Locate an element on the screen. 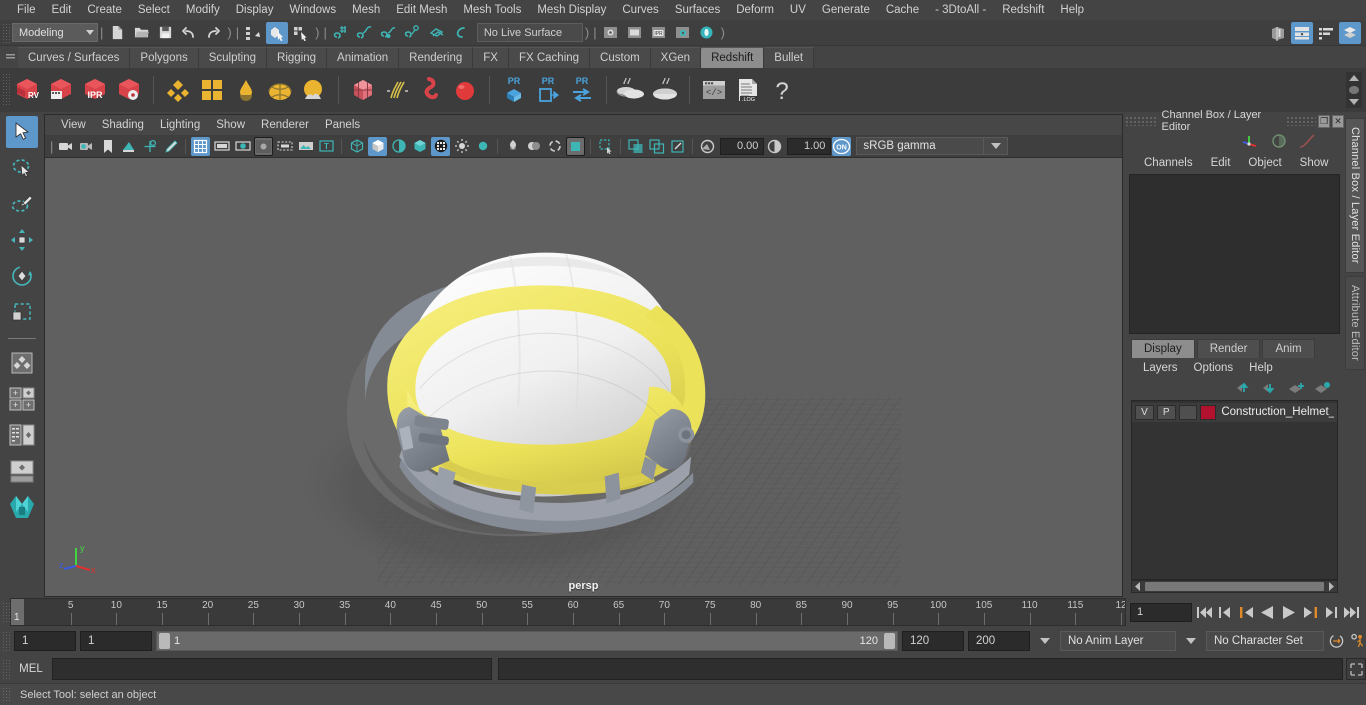 This screenshot has width=1366, height=705. layer-list-horizontal-scrollbar is located at coordinates (1234, 586).